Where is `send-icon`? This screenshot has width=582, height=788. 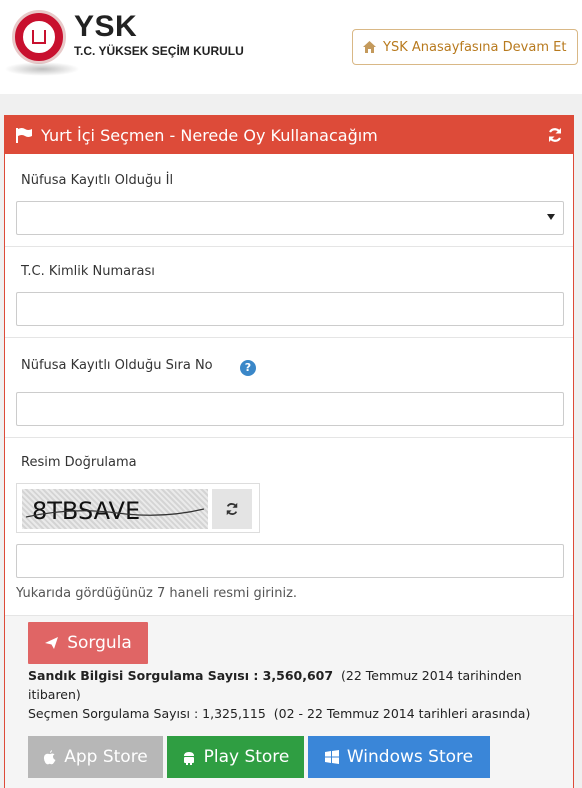
send-icon is located at coordinates (52, 643).